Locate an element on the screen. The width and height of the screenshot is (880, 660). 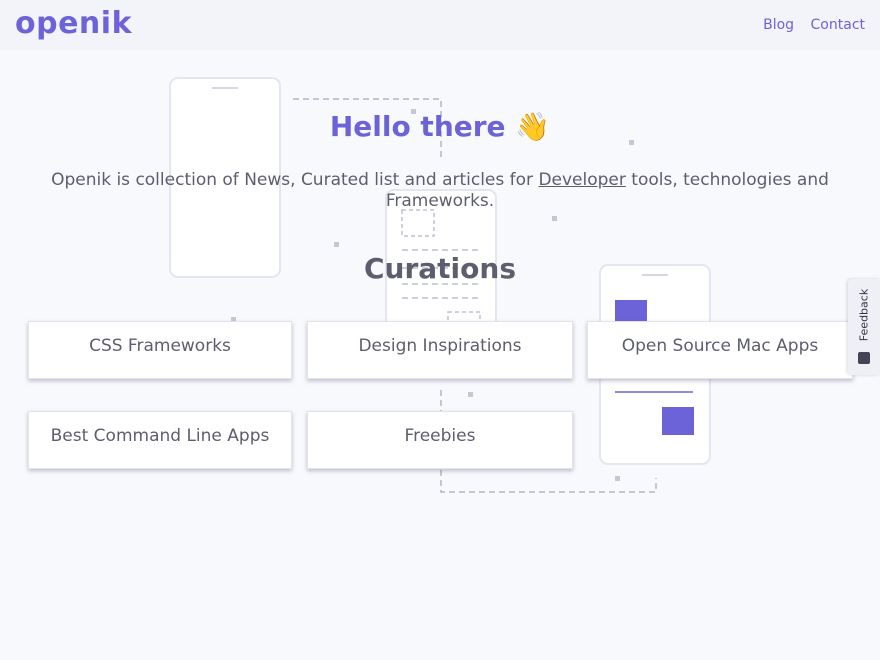
nav-contact-link: Contact is located at coordinates (838, 25).